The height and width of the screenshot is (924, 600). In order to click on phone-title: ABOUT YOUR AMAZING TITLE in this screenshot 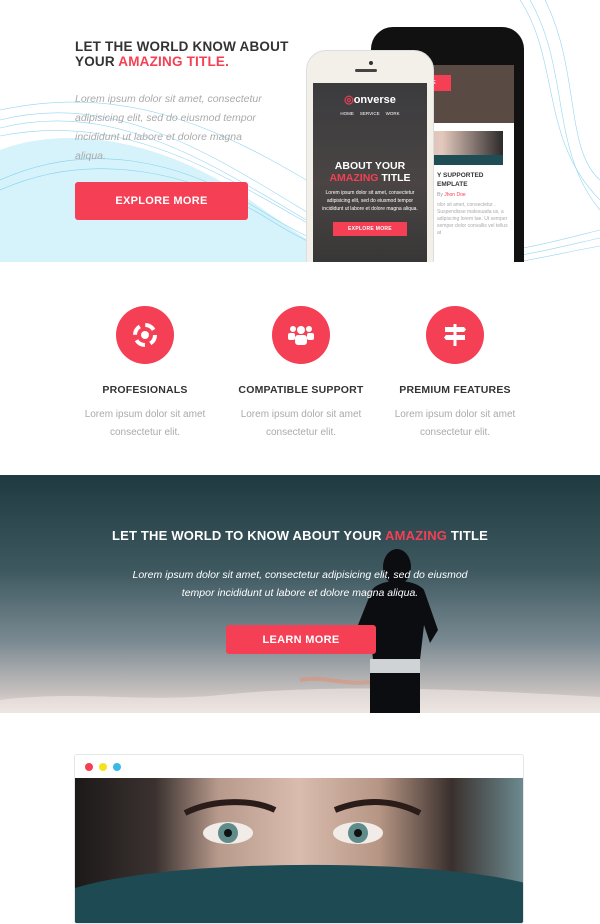, I will do `click(370, 172)`.